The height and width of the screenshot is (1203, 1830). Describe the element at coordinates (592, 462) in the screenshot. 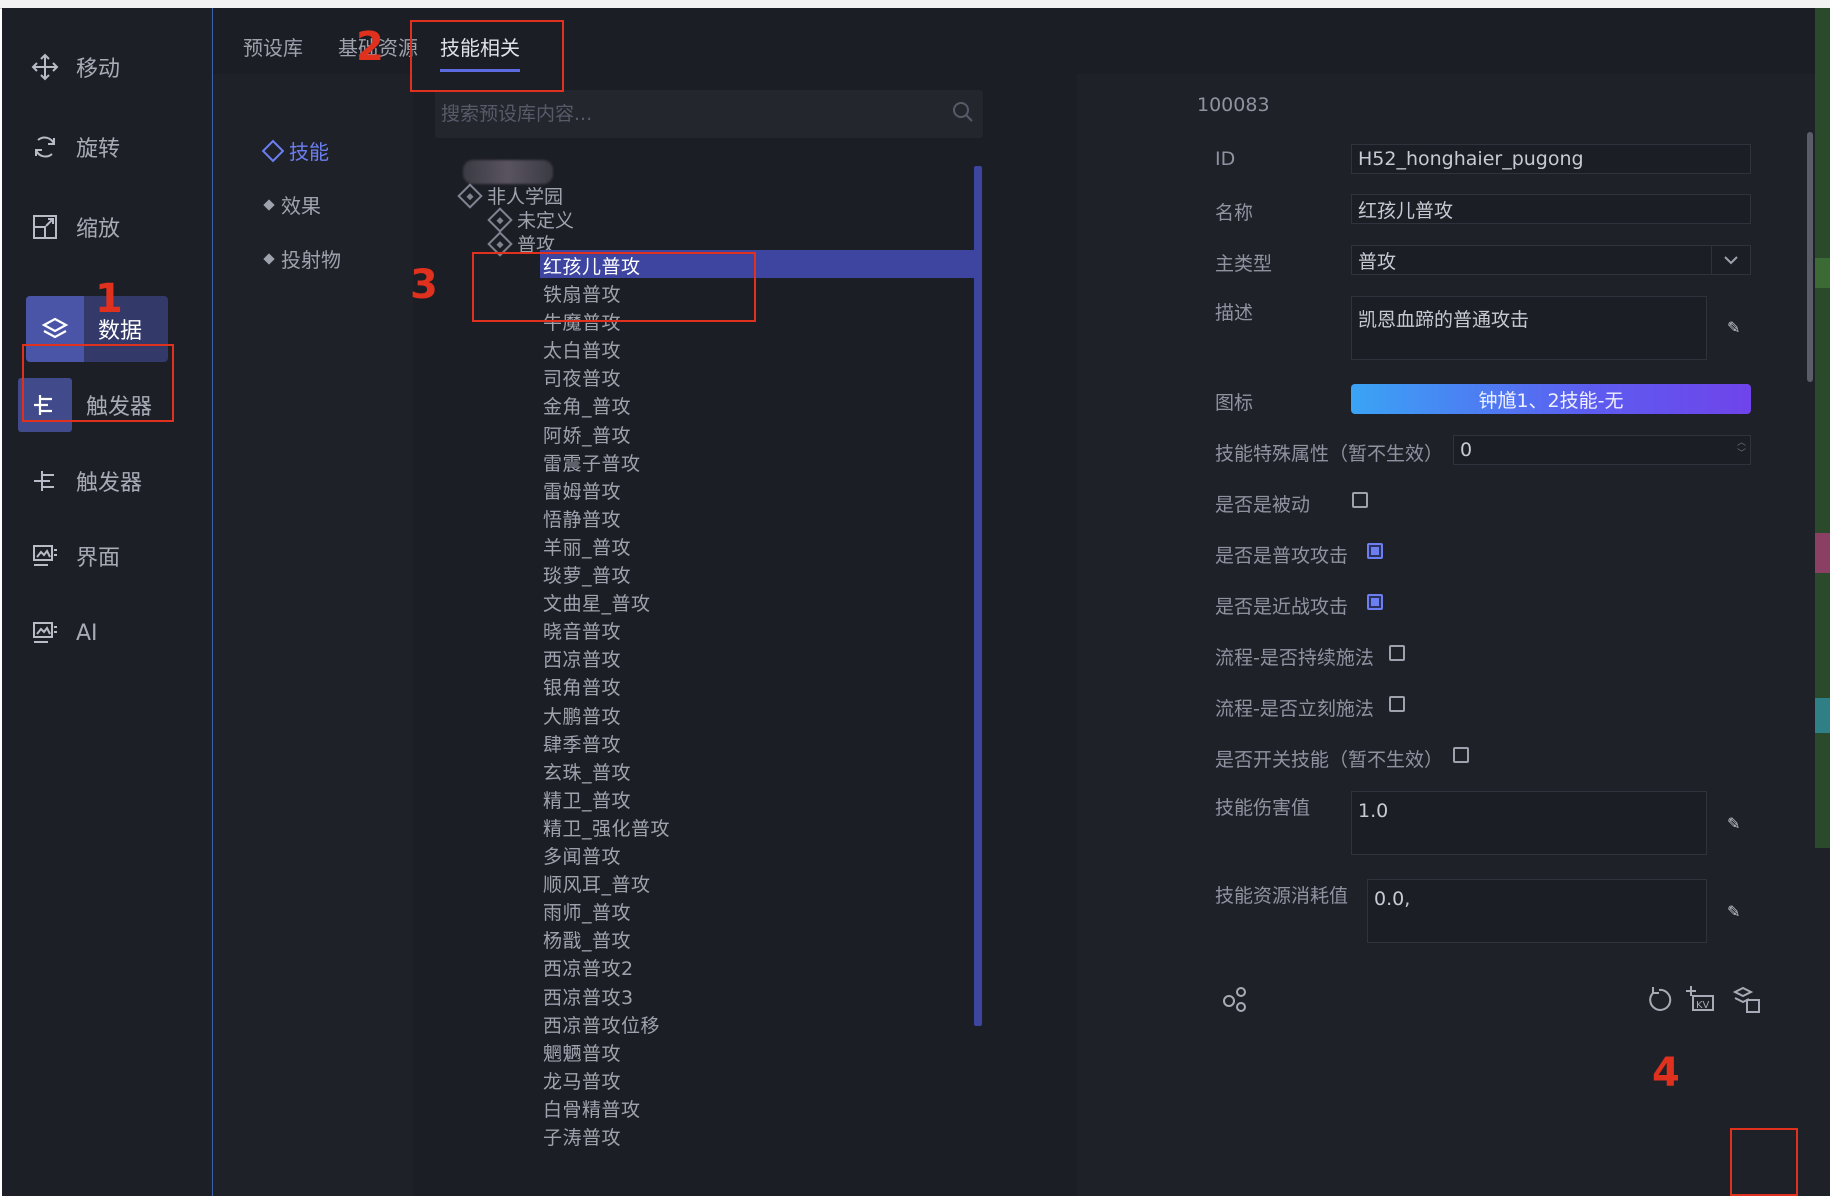

I see `tree-leaf-item: 雷震子普攻` at that location.